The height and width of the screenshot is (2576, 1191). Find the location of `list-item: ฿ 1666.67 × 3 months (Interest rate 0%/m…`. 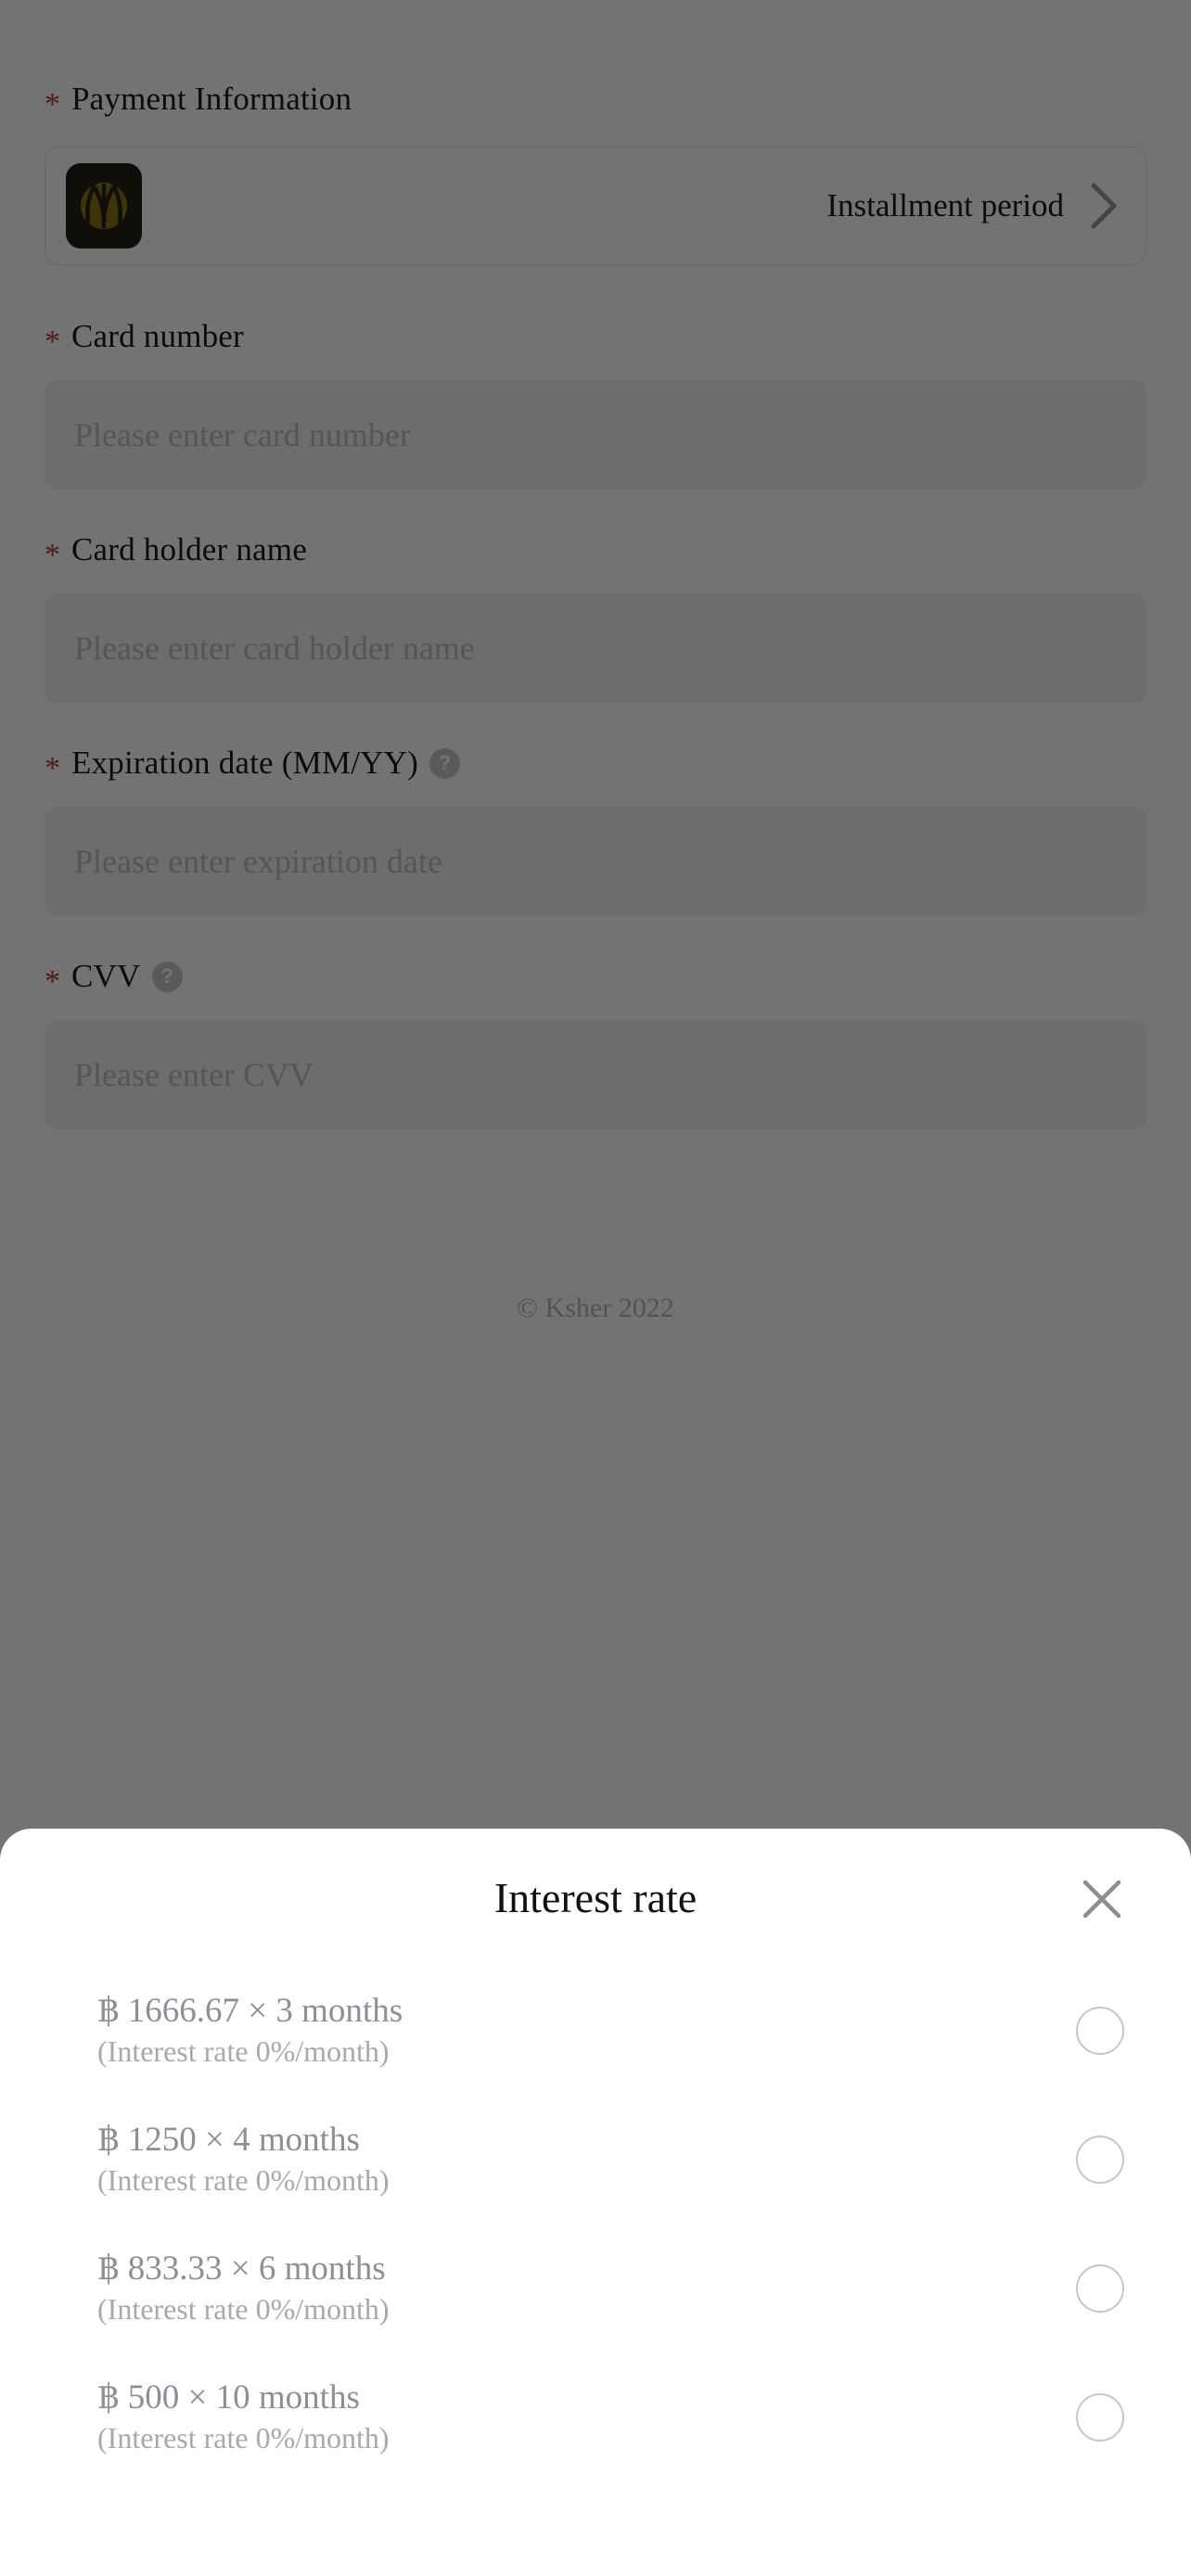

list-item: ฿ 1666.67 × 3 months (Interest rate 0%/m… is located at coordinates (595, 2031).